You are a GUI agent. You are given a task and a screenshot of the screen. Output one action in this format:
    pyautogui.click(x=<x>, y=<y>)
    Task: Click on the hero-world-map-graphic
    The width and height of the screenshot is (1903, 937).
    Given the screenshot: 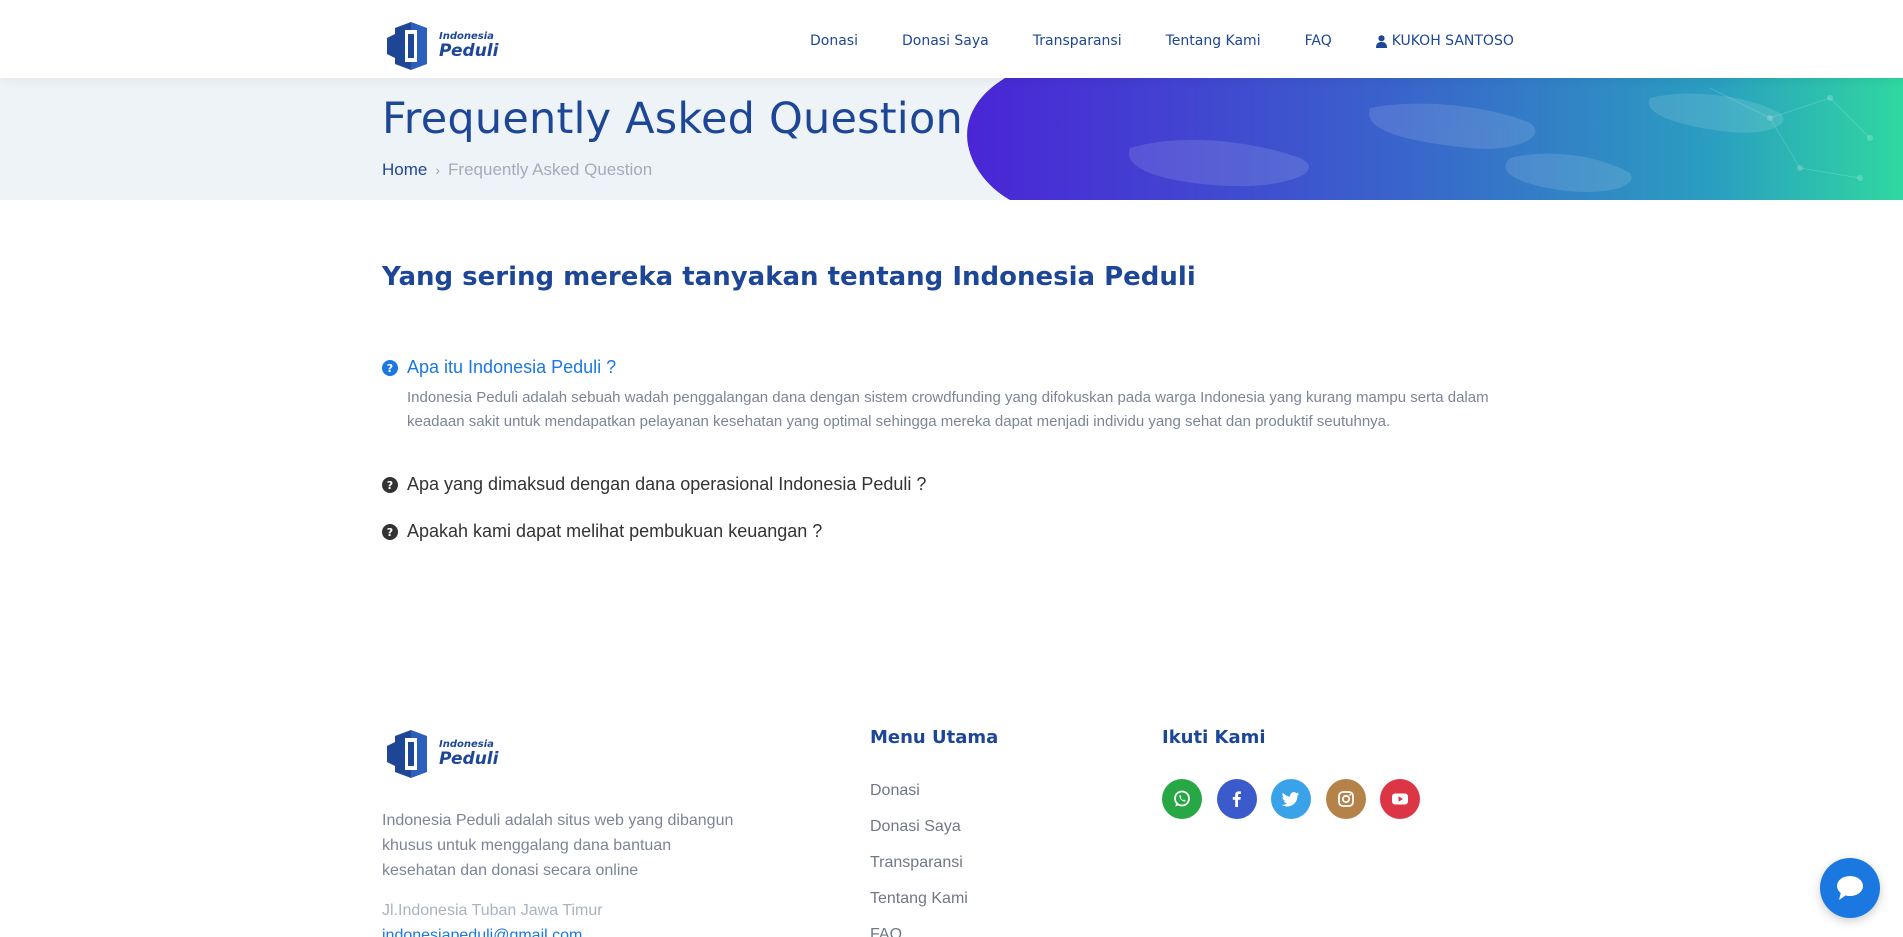 What is the action you would take?
    pyautogui.click(x=1435, y=139)
    